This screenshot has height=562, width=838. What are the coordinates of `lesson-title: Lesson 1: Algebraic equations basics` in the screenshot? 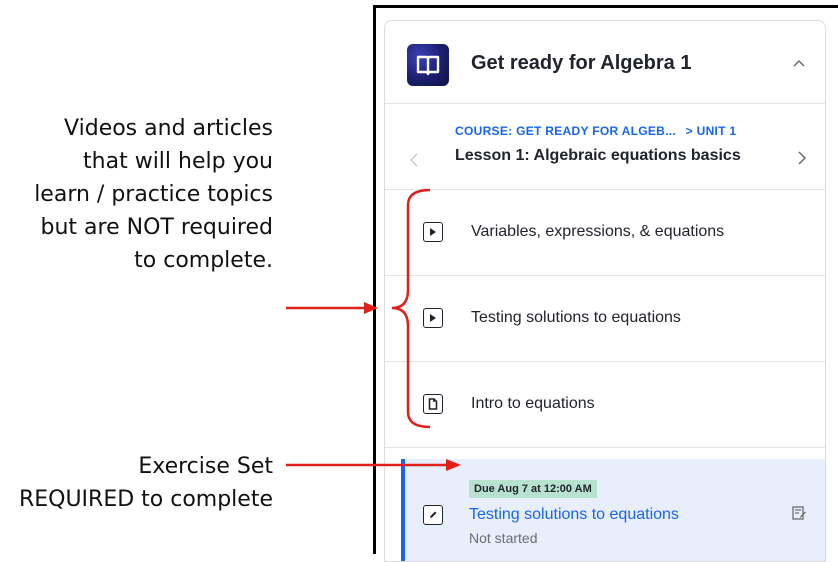 It's located at (598, 155).